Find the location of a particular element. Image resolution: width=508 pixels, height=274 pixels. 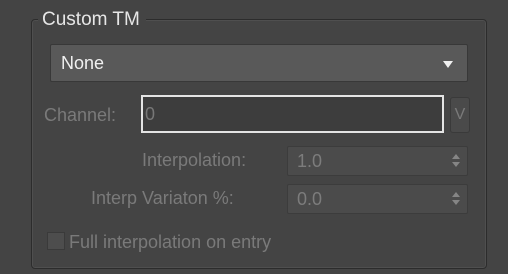

dropdown-arrow-icon is located at coordinates (448, 64).